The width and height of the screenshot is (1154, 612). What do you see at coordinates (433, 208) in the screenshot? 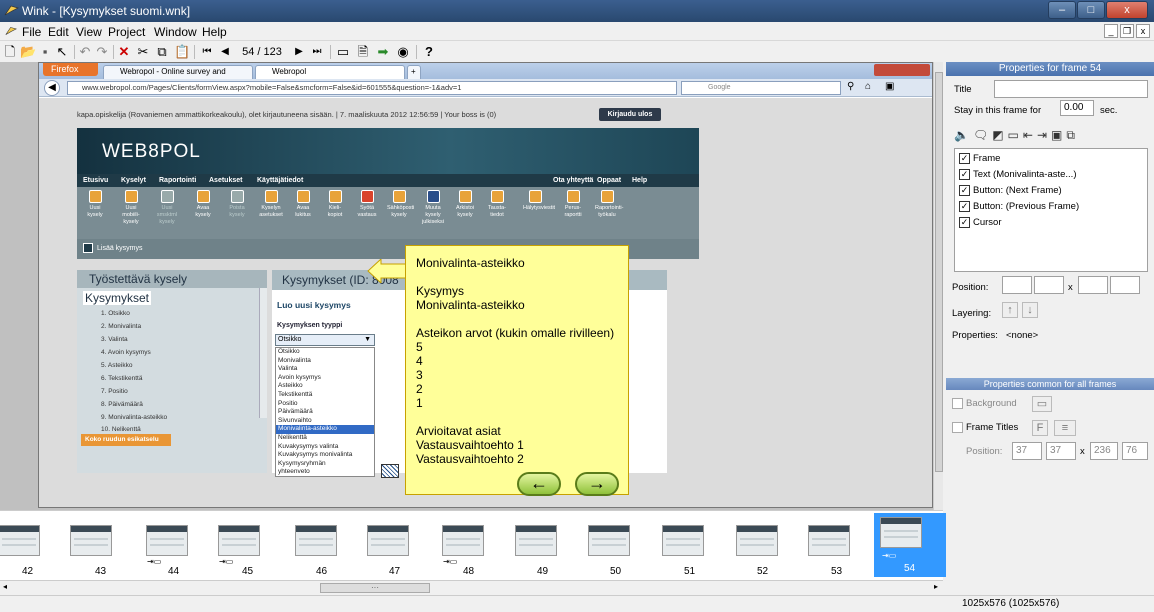
I see `tool-julkiseksi: Muuta kysely julkiseksi` at bounding box center [433, 208].